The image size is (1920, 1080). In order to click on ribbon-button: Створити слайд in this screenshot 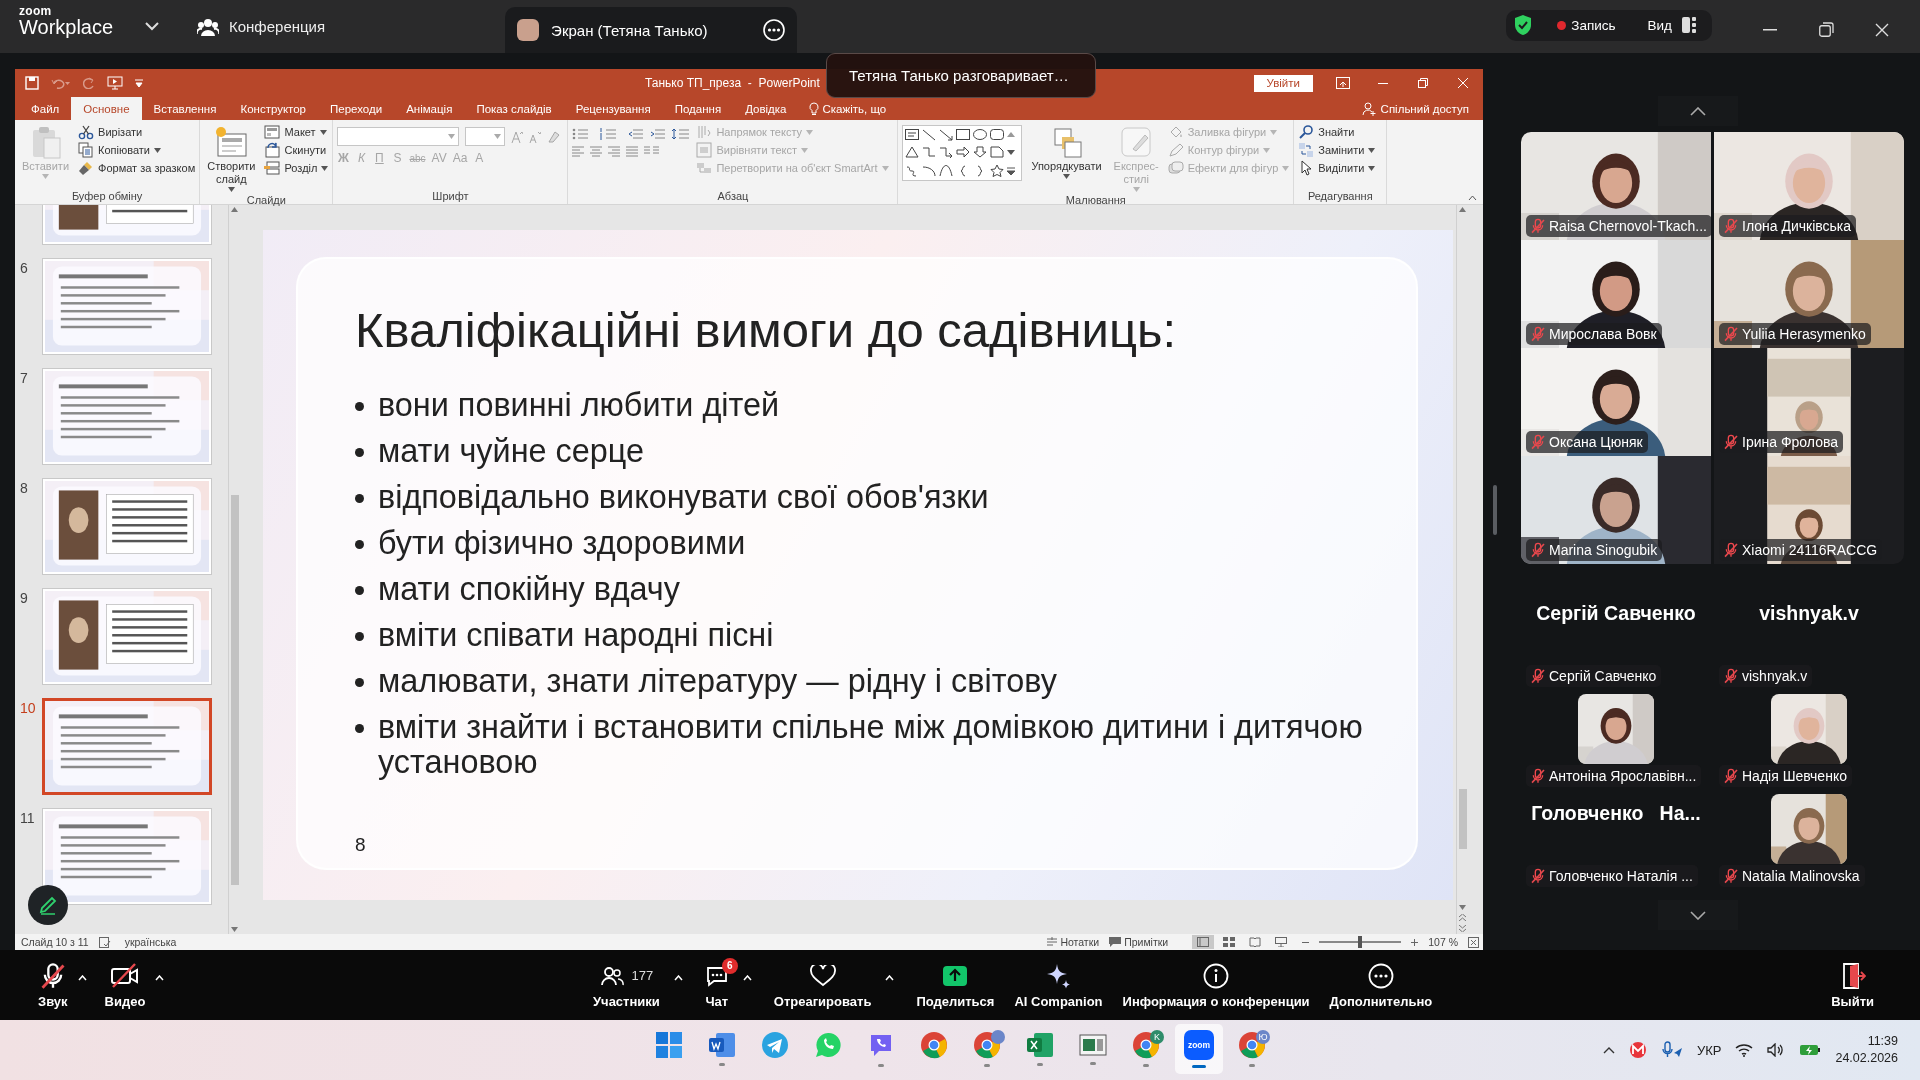, I will do `click(231, 158)`.